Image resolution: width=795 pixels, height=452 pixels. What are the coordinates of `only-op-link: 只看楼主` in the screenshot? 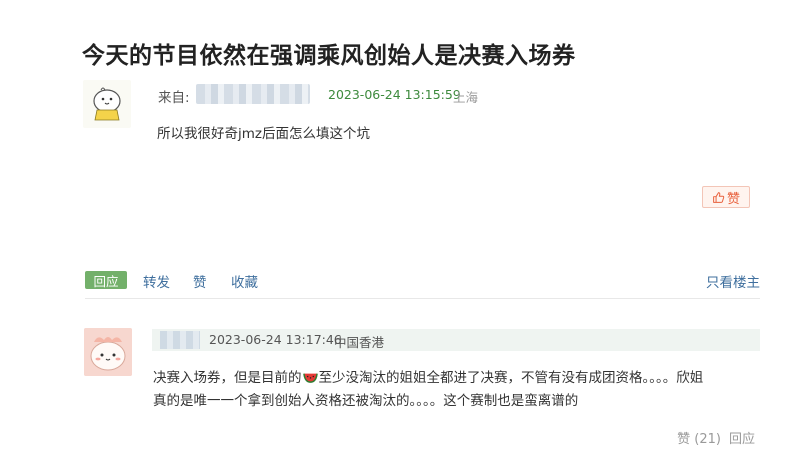 It's located at (733, 281).